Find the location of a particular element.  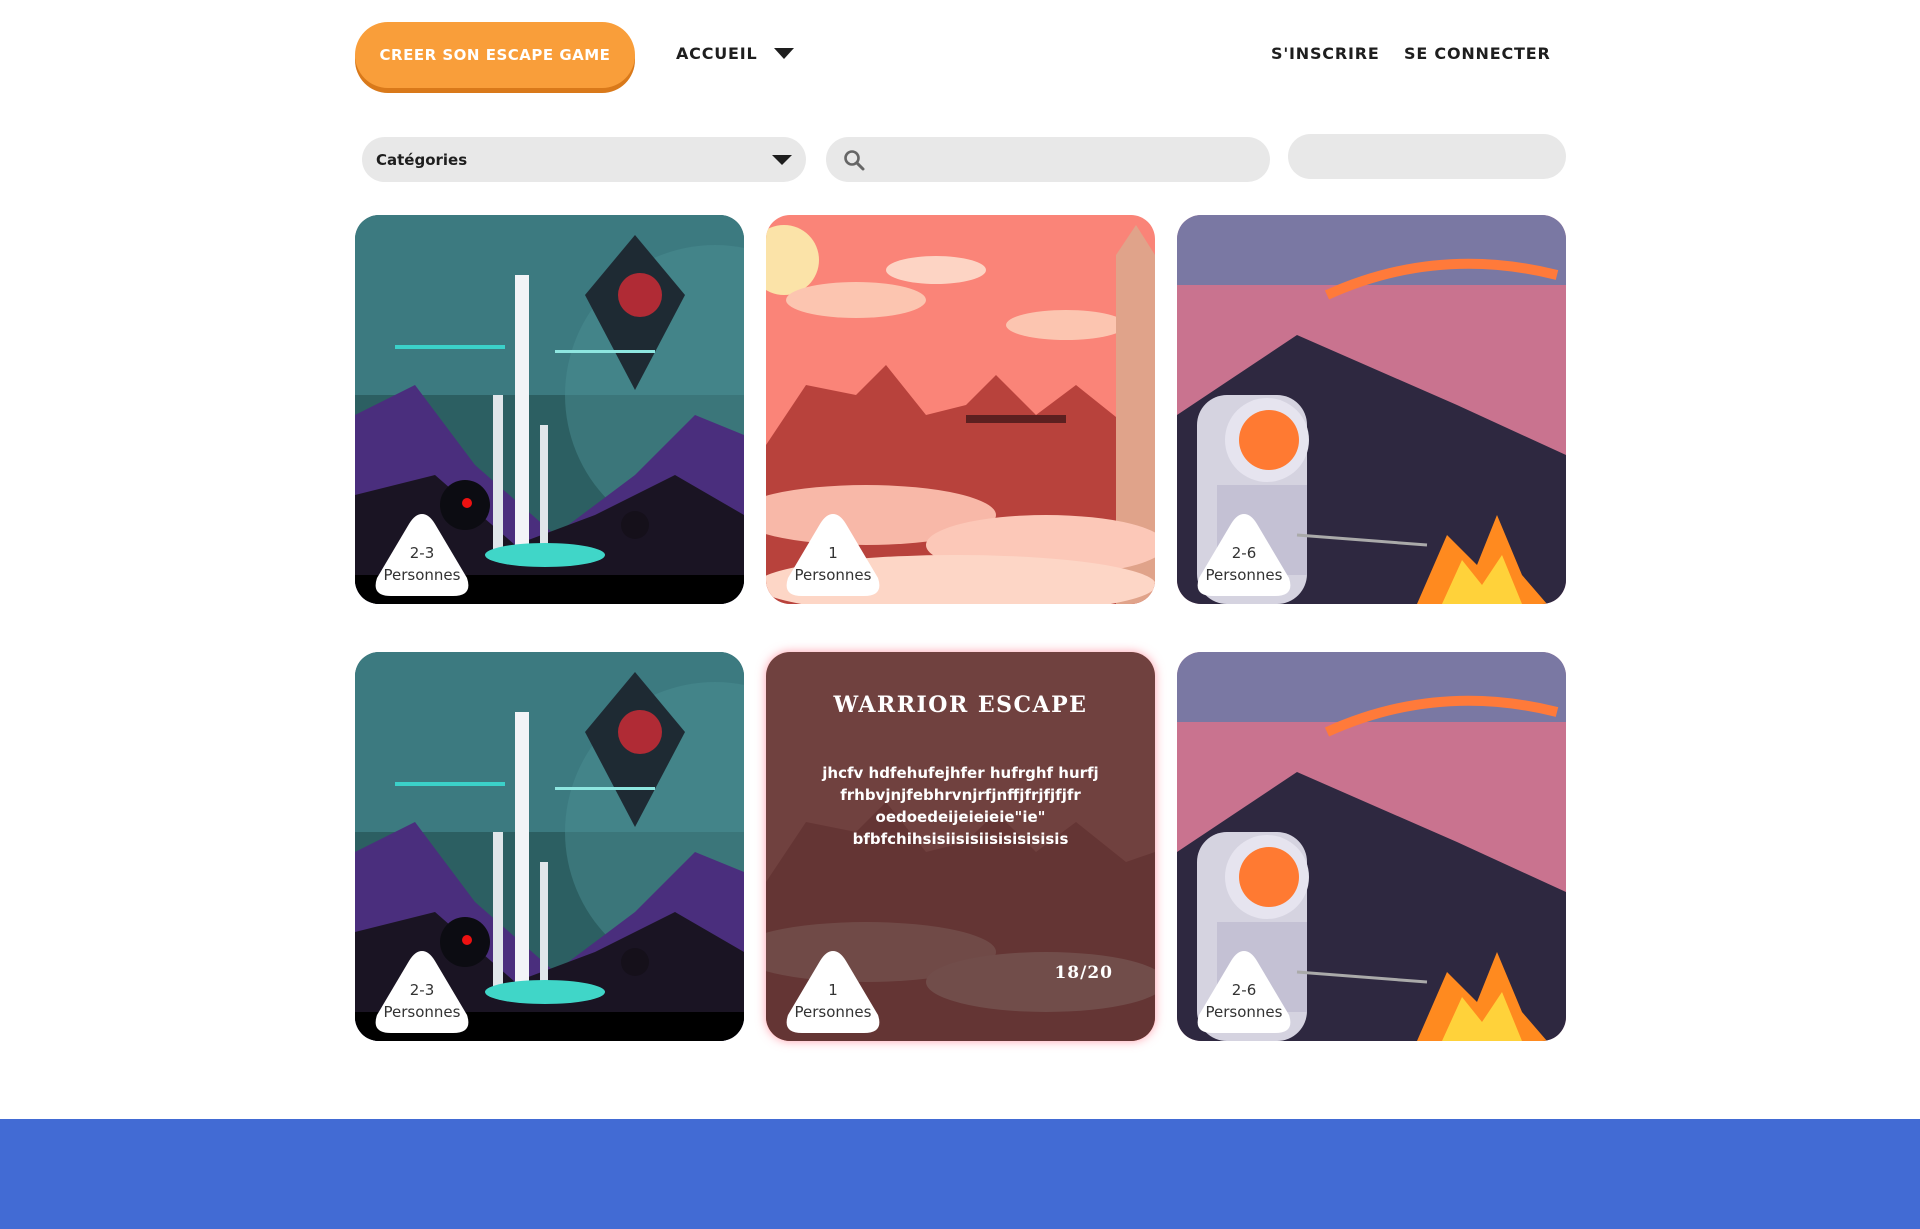

nav-home-label: ACCUEIL is located at coordinates (717, 53).